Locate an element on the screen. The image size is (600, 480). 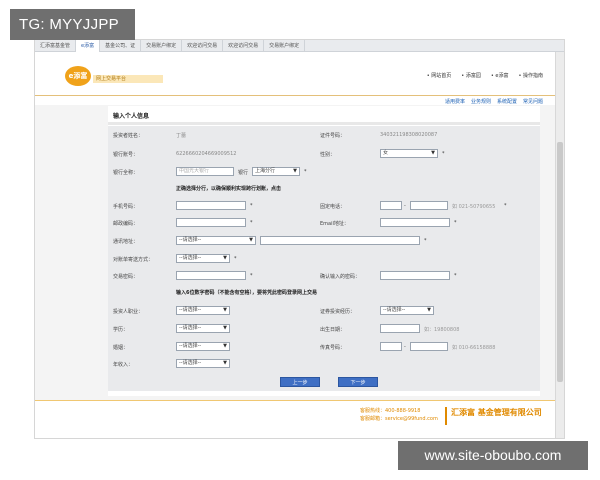
trade-password-input is located at coordinates (211, 275).